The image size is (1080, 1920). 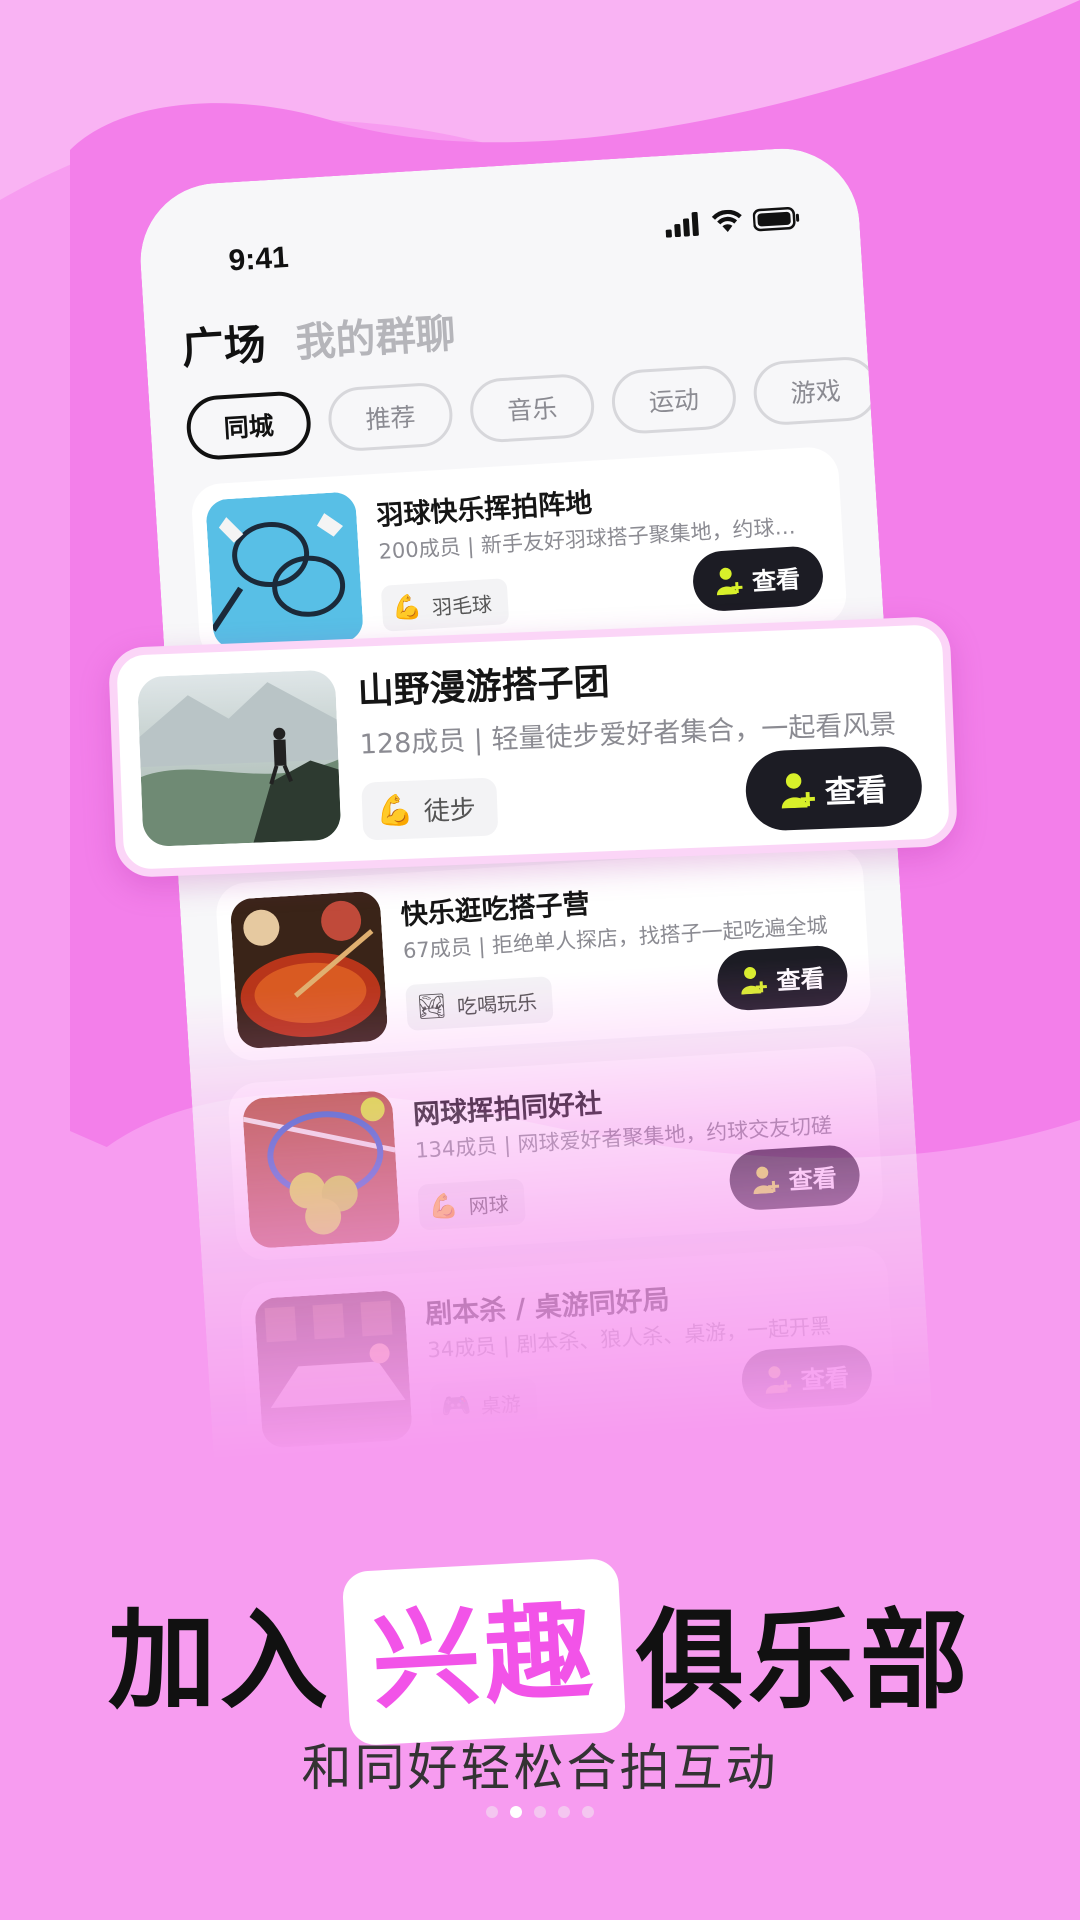 I want to click on top-tabs: 广场 我的群聊, so click(x=318, y=338).